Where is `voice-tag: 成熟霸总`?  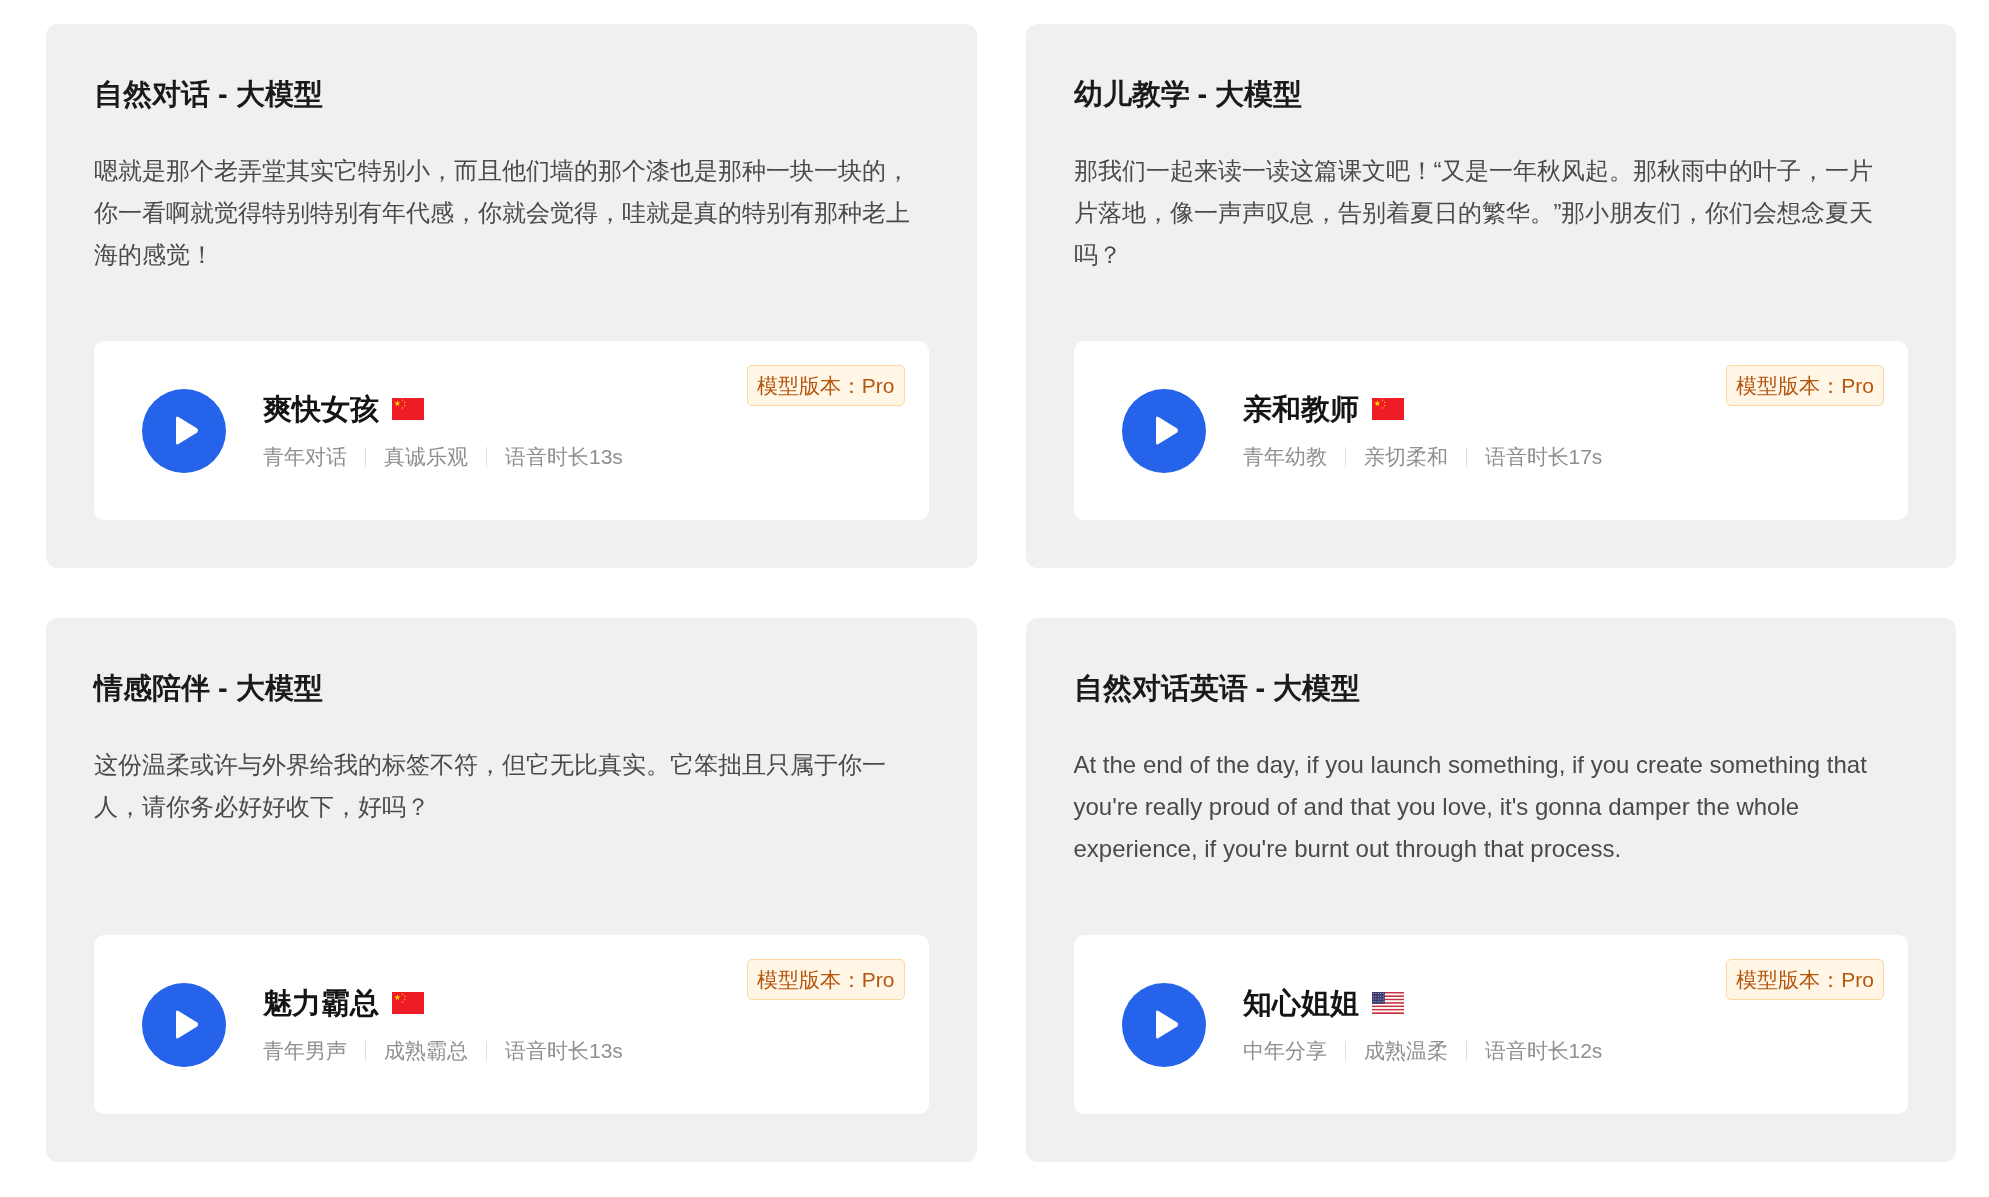 voice-tag: 成熟霸总 is located at coordinates (426, 1050).